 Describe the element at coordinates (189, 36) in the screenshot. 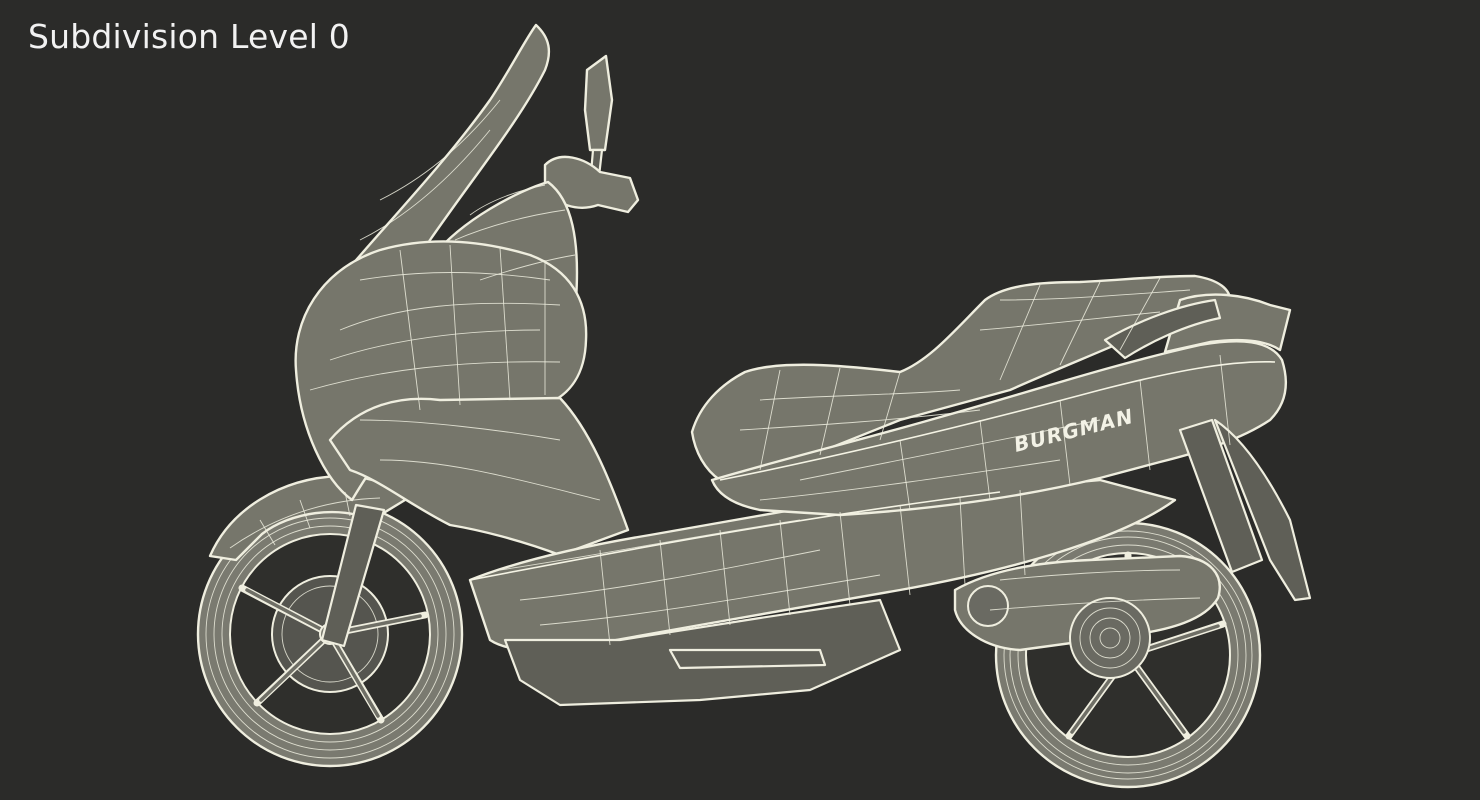

I see `subdivision-level-caption: Subdivision Level 0` at that location.